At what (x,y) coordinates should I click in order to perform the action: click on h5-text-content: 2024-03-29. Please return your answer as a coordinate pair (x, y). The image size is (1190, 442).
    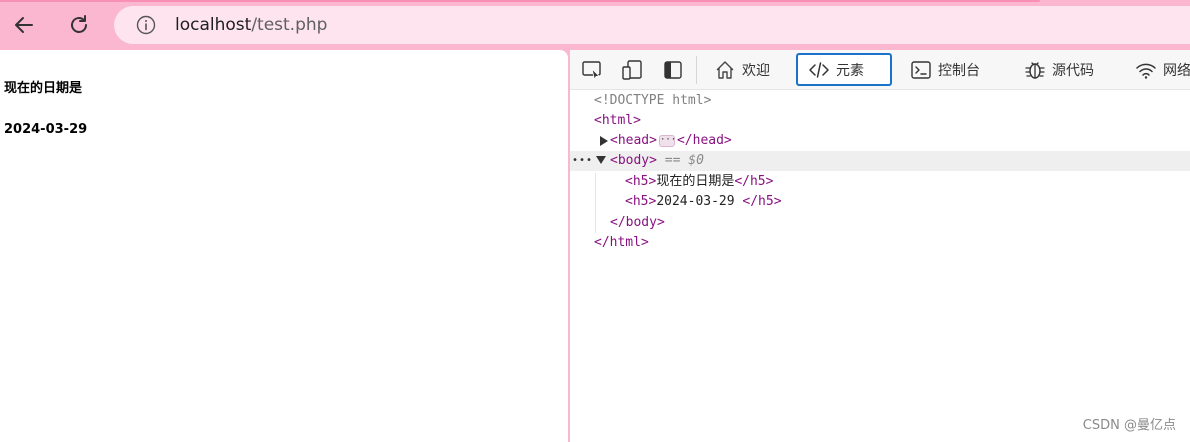
    Looking at the image, I should click on (699, 201).